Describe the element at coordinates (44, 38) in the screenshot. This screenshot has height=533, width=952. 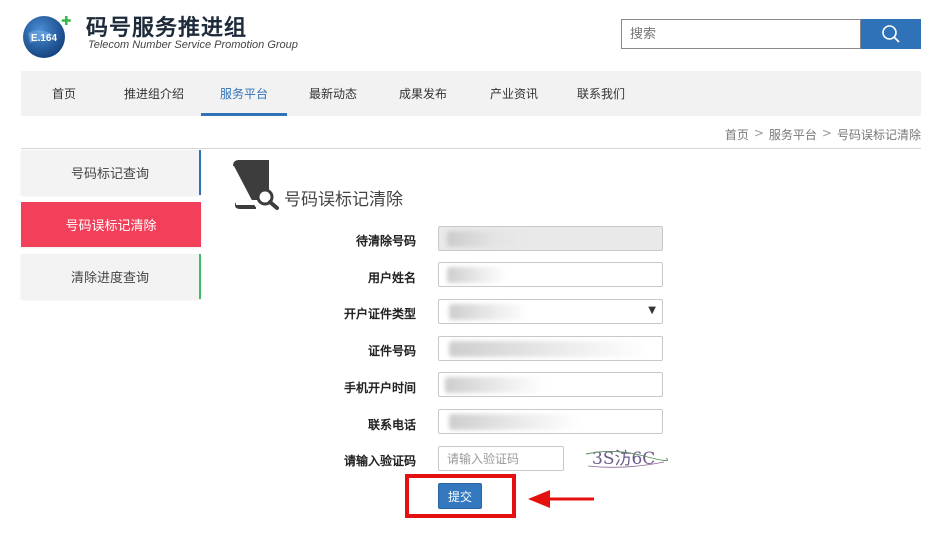
I see `logo-text: E.164` at that location.